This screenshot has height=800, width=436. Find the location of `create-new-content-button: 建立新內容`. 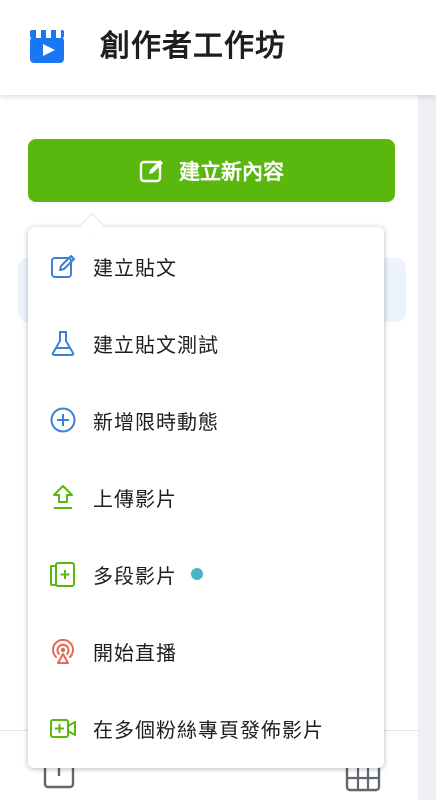

create-new-content-button: 建立新內容 is located at coordinates (211, 170).